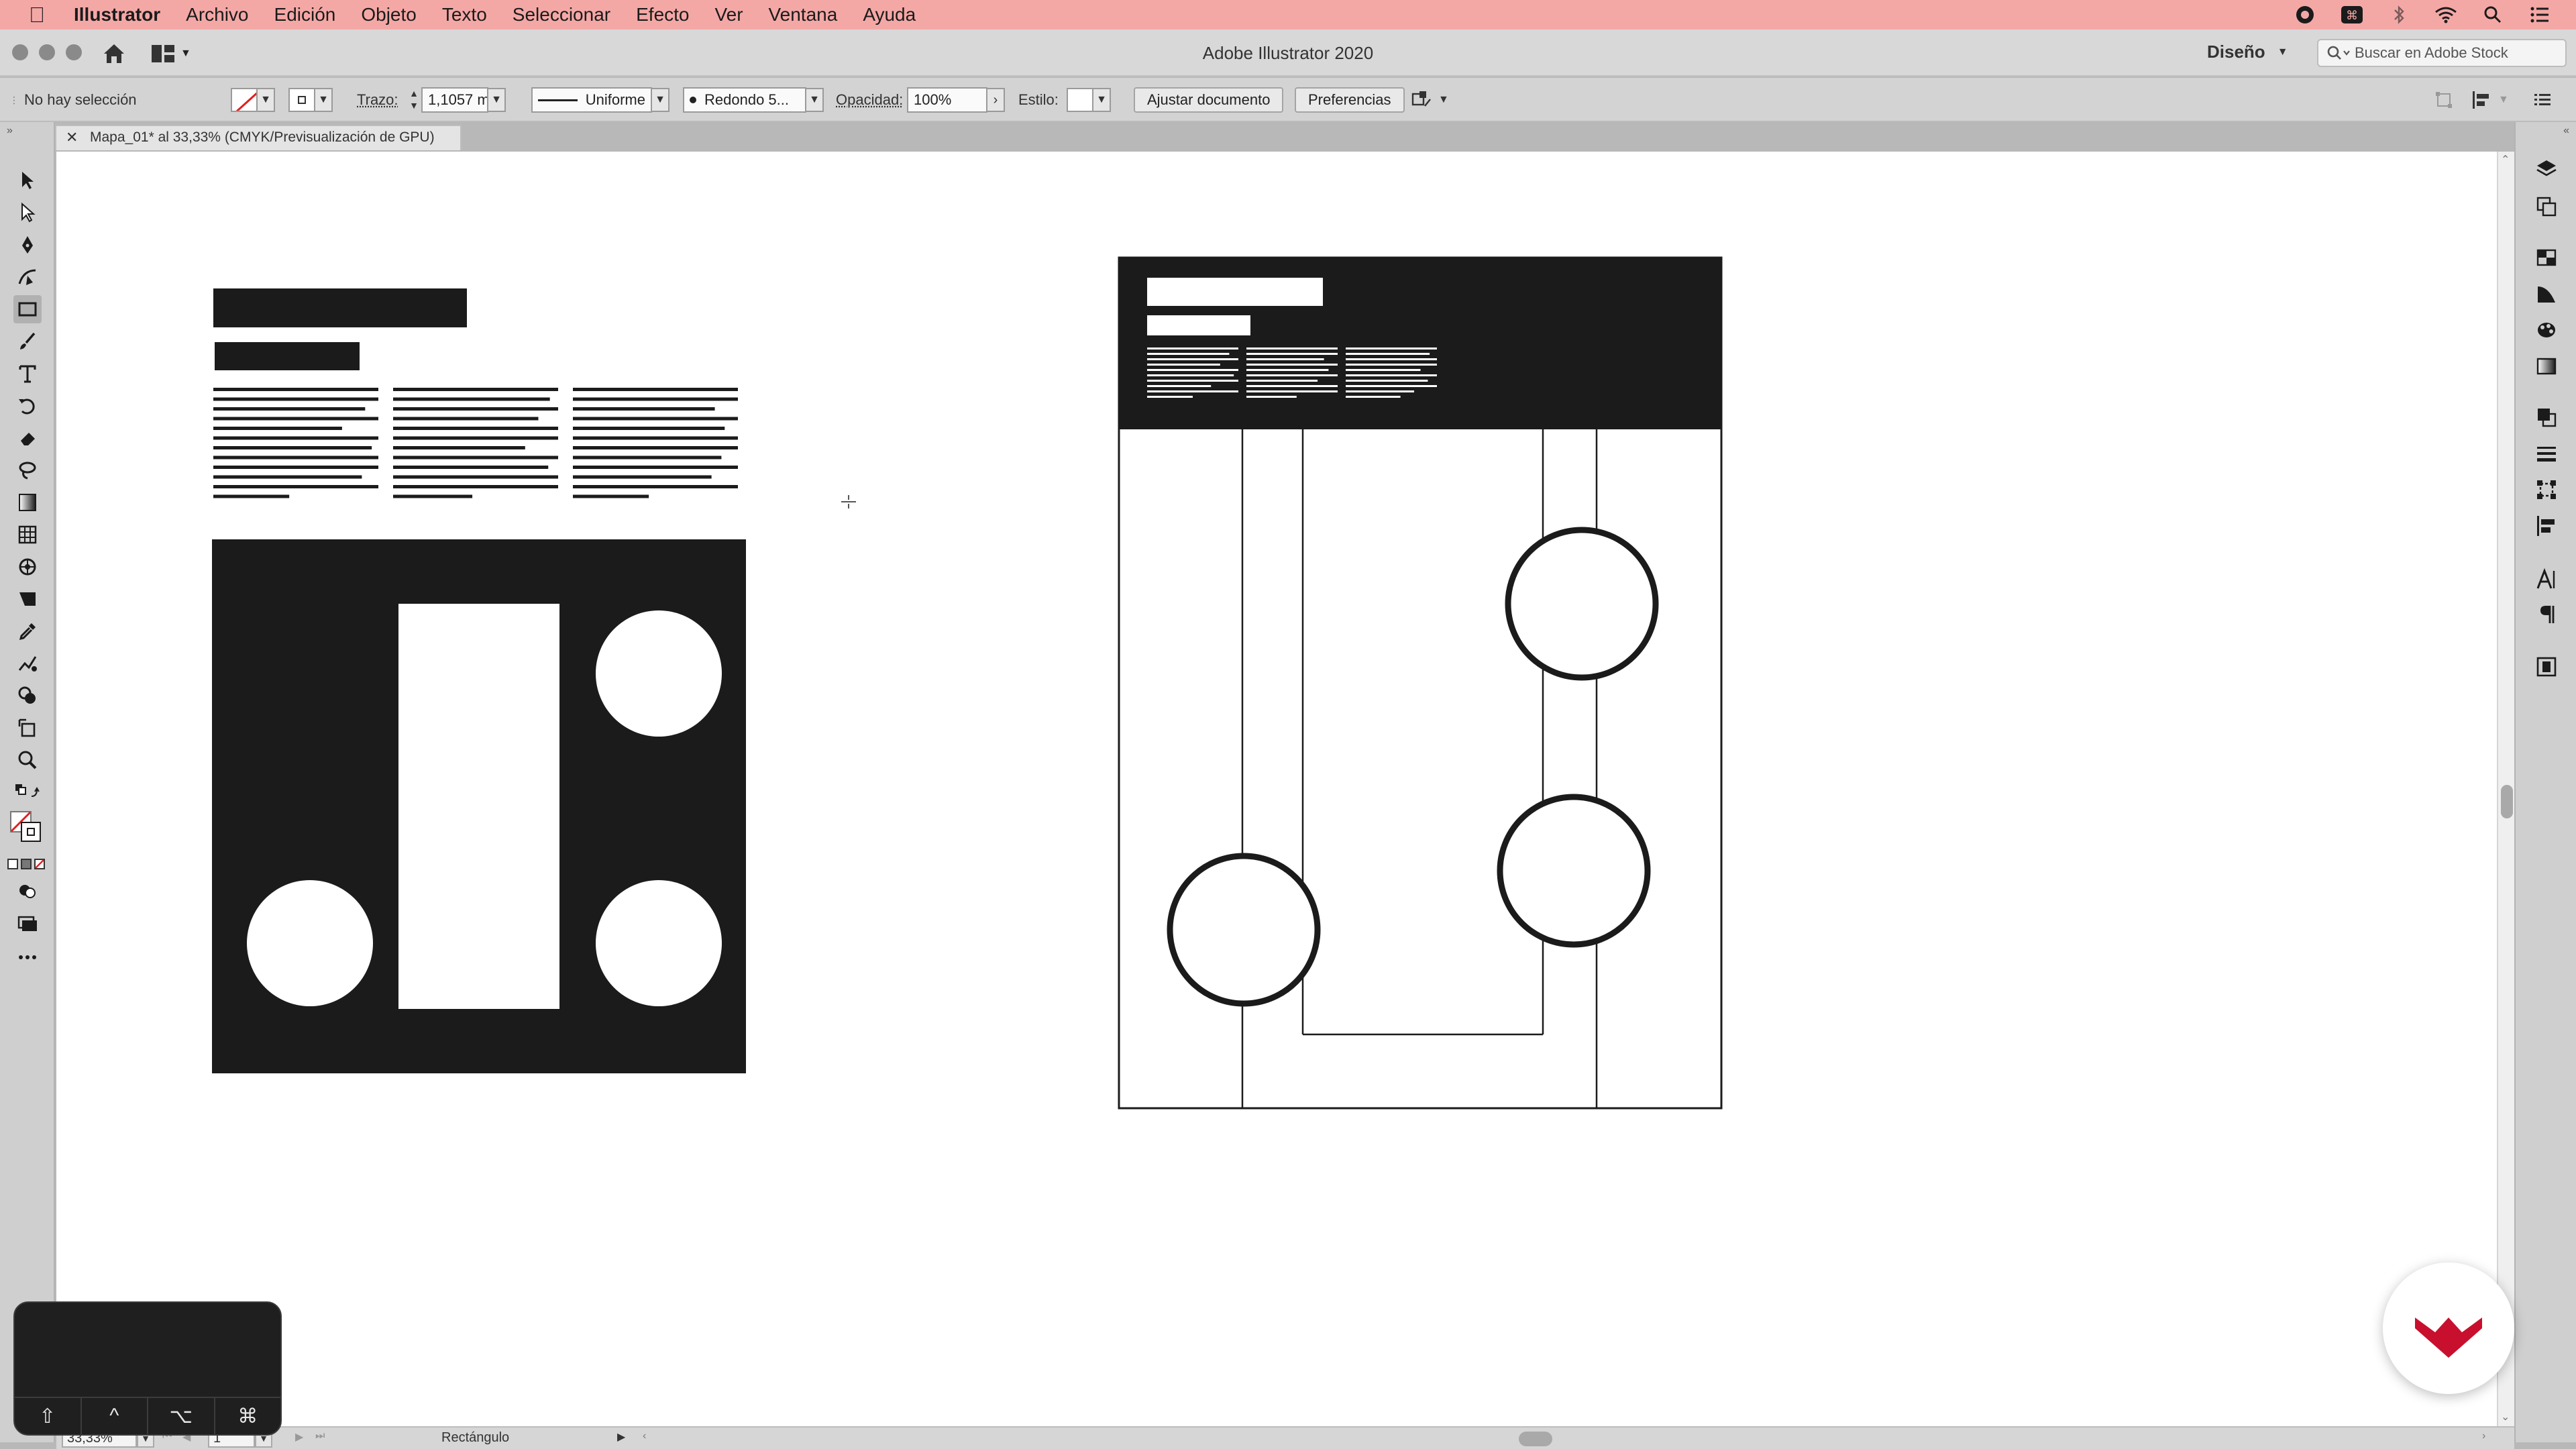 This screenshot has height=1449, width=2576. What do you see at coordinates (2507, 801) in the screenshot?
I see `vertical-scroll-thumb` at bounding box center [2507, 801].